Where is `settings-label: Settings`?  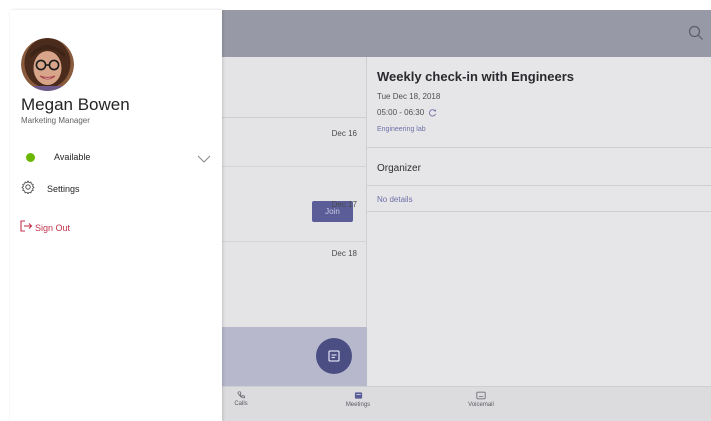
settings-label: Settings is located at coordinates (63, 189).